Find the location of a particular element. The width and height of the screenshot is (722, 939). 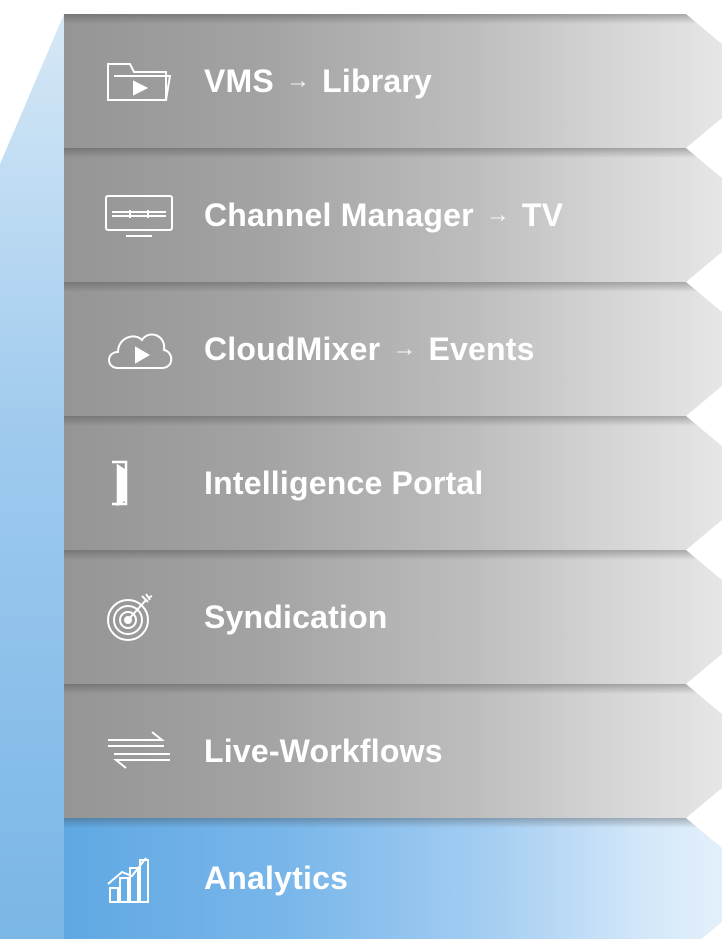

band-label: Channel Manager → TV is located at coordinates (383, 215).